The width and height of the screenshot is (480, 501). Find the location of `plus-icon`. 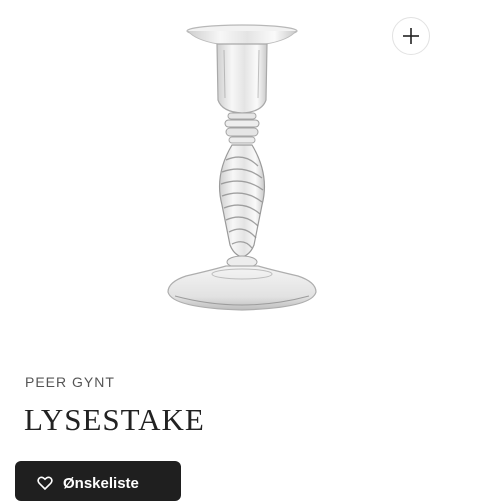

plus-icon is located at coordinates (411, 36).